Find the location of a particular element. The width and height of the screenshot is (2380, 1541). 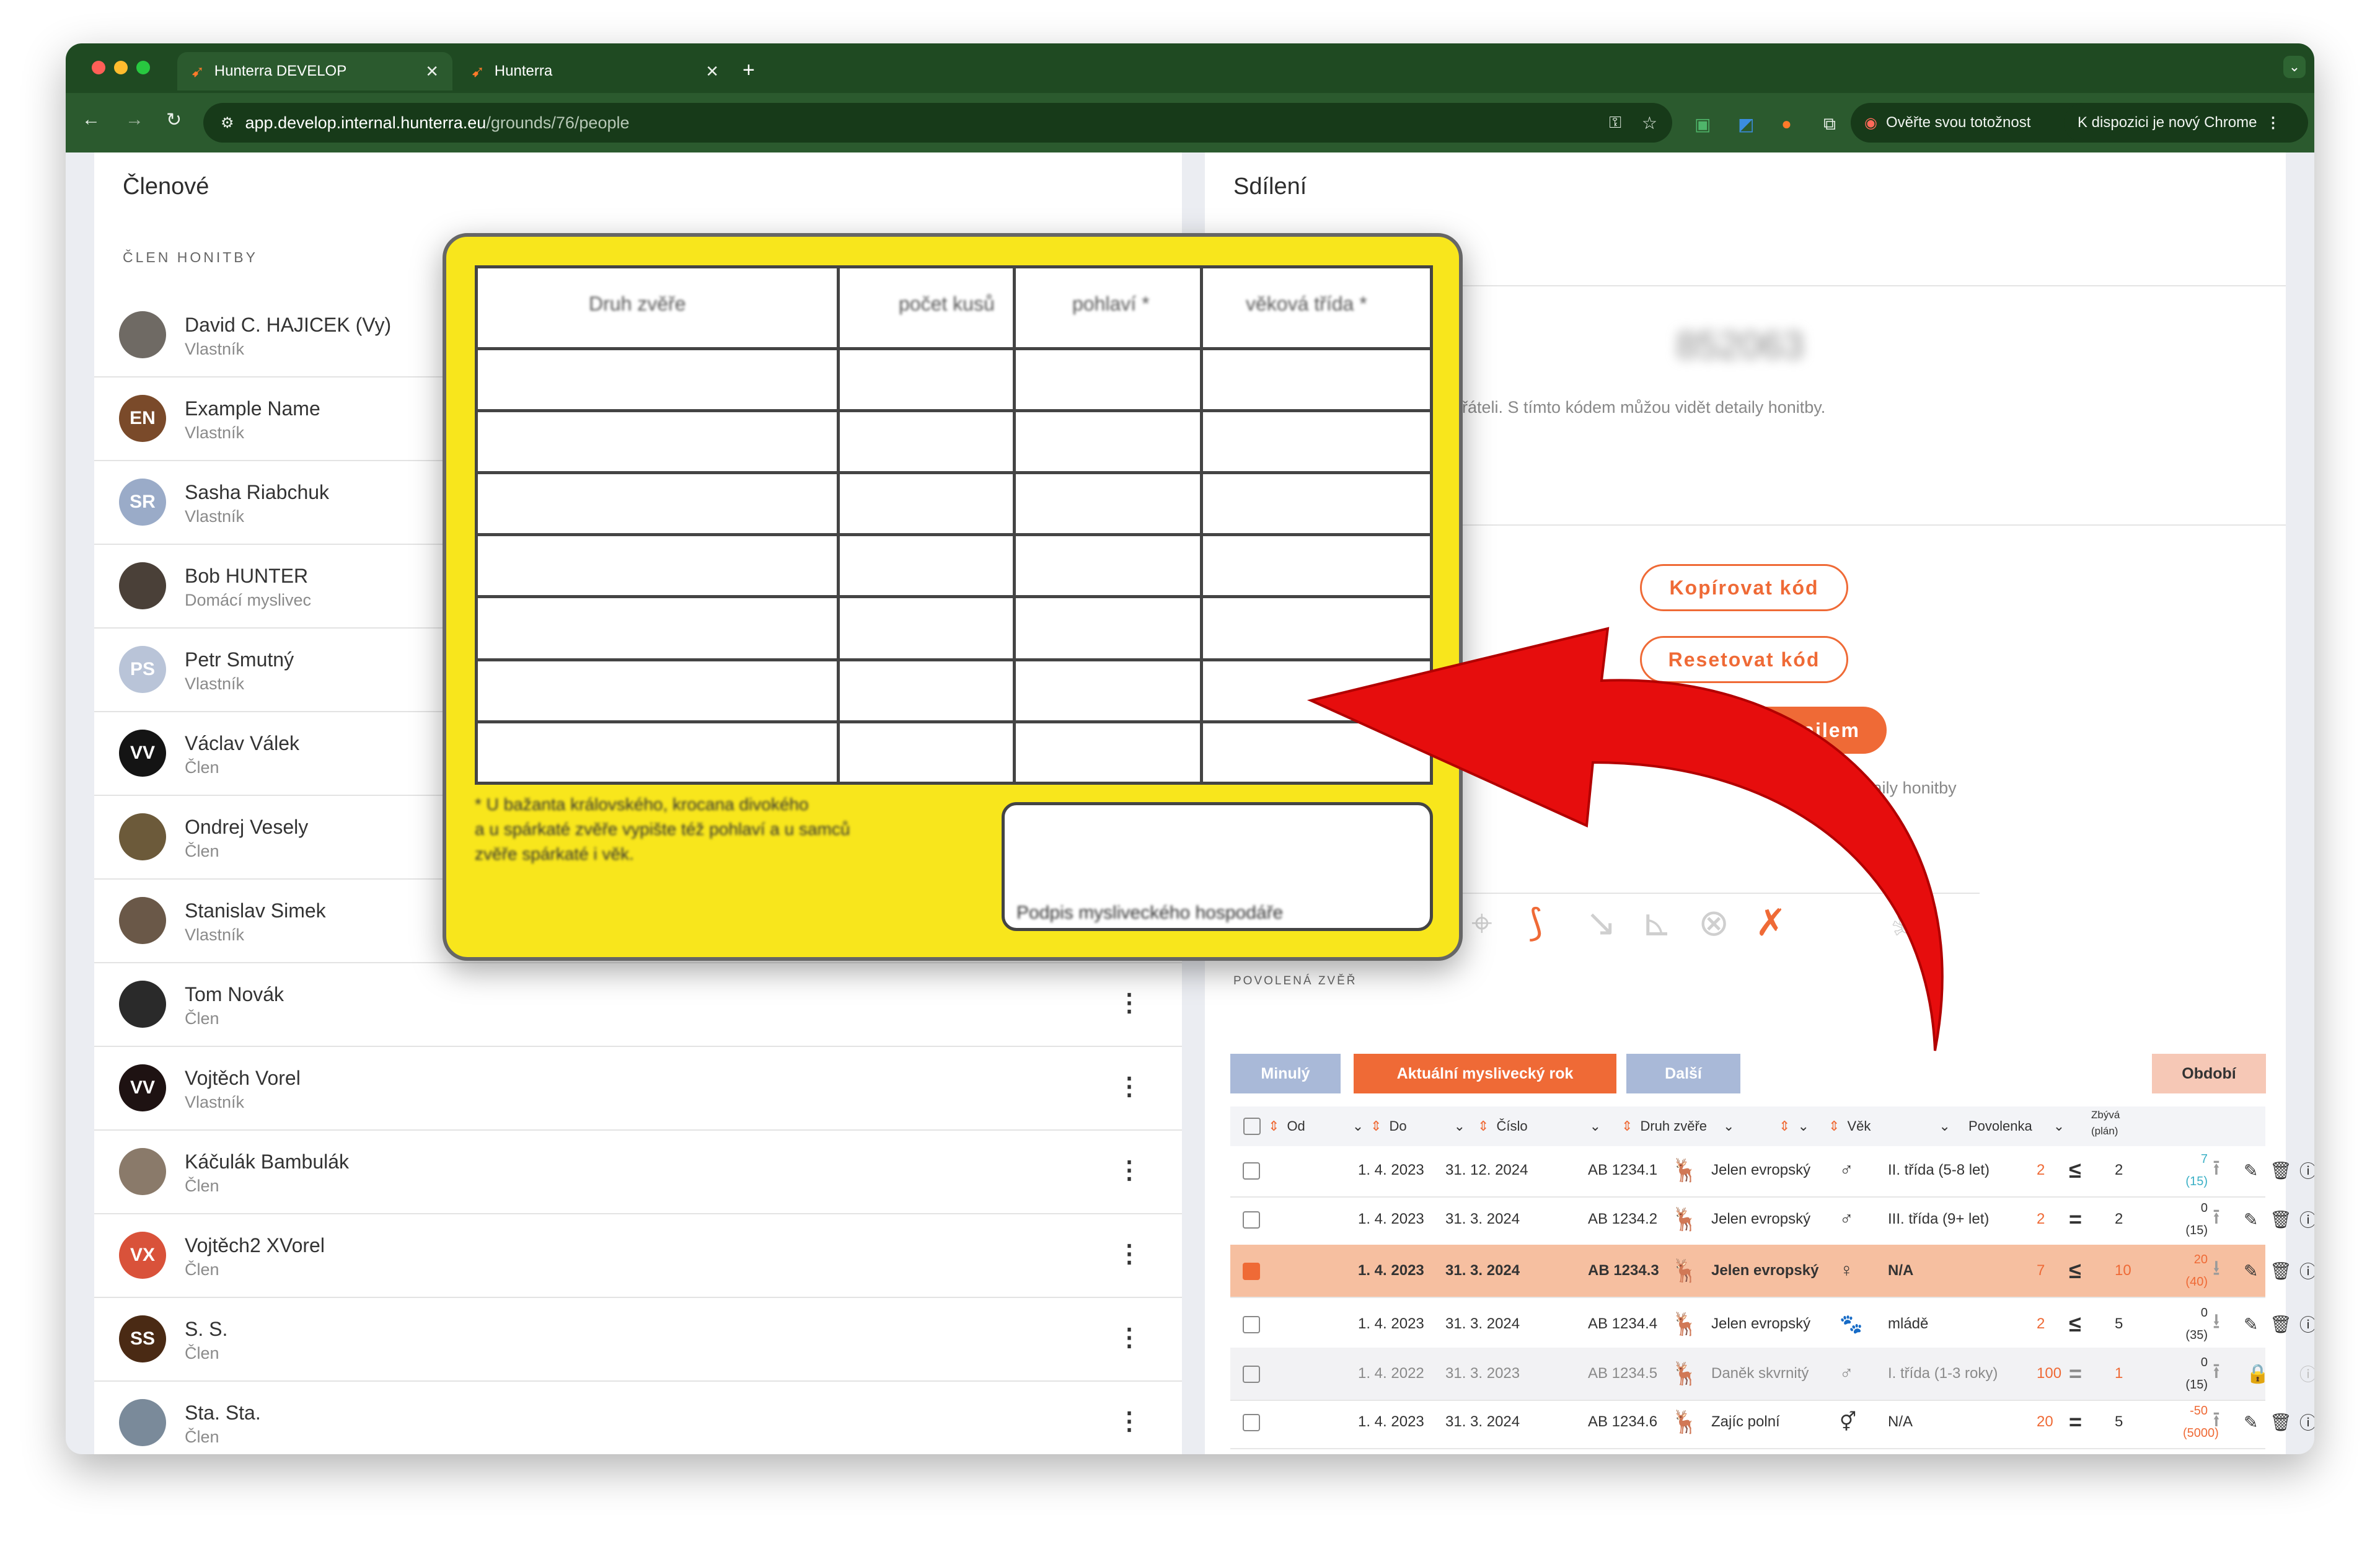

red-arrow-icon is located at coordinates (1625, 839).